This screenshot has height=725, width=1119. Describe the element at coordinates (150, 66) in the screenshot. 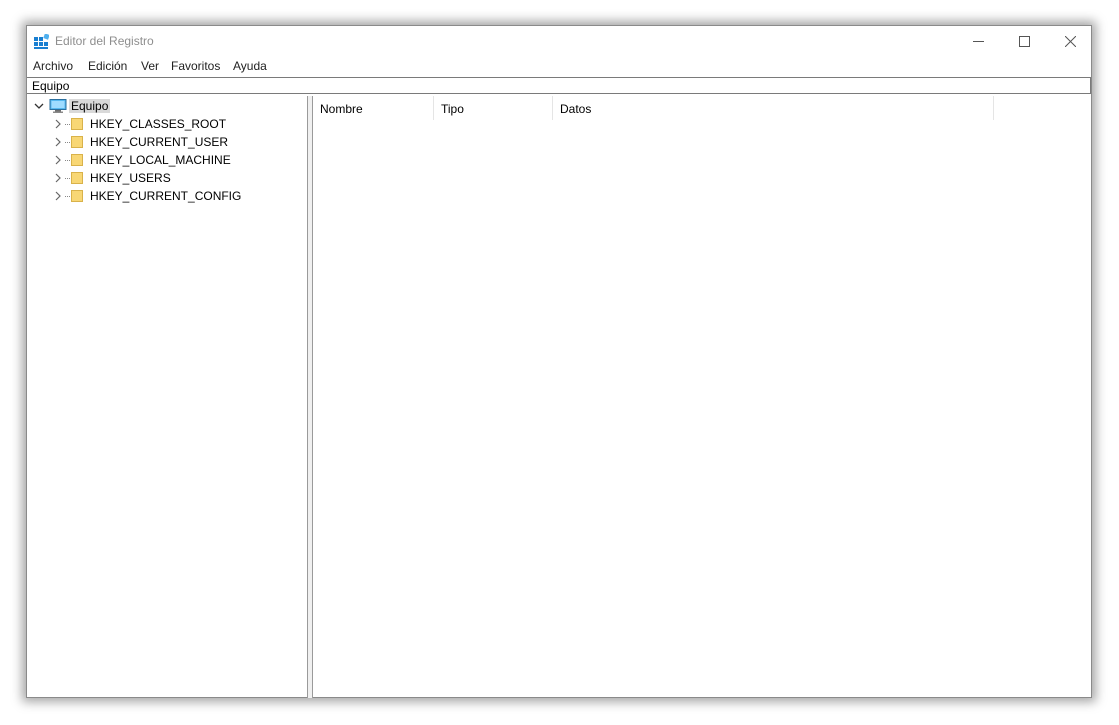

I see `menu-ver: Ver` at that location.